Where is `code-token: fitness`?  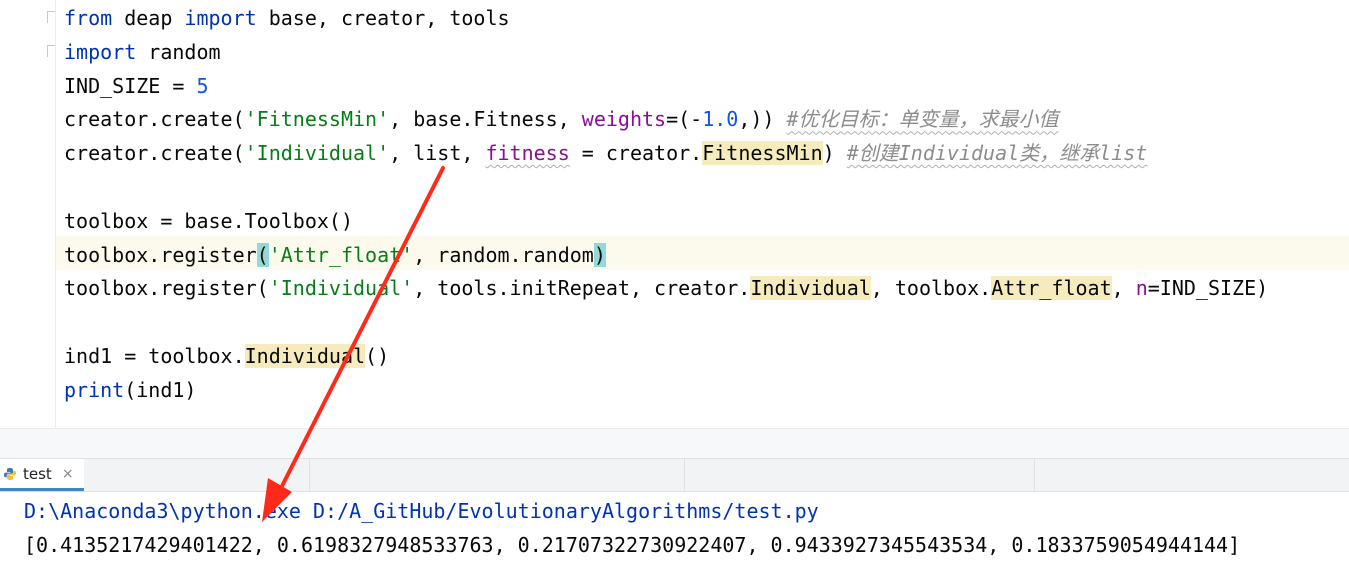 code-token: fitness is located at coordinates (527, 153).